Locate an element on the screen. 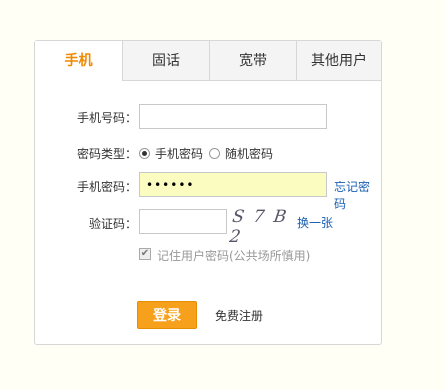 The image size is (445, 390). forgot-password-link: 忘记密码 is located at coordinates (357, 195).